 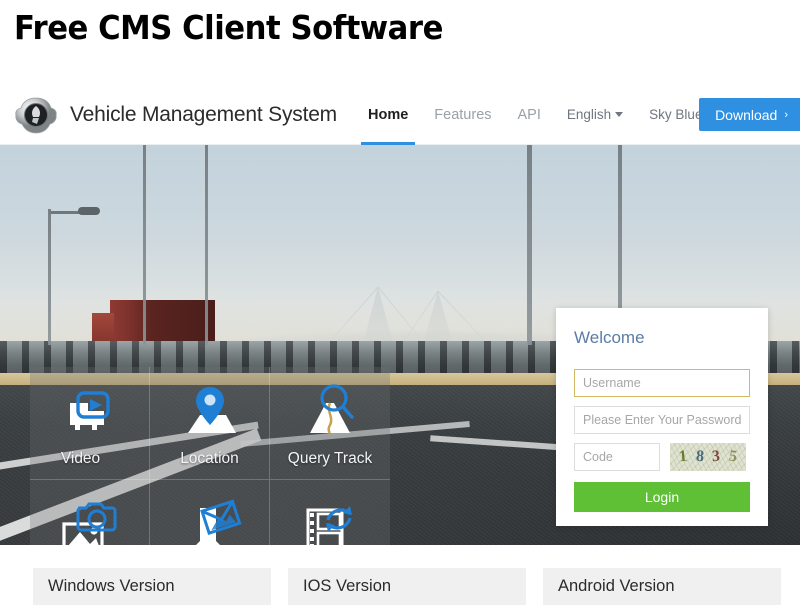 I want to click on feature-tile-label: Query Track, so click(x=330, y=458).